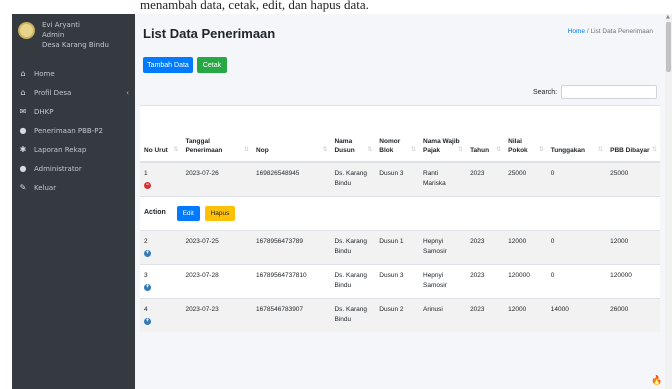  I want to click on cell-nilai-pokok: 120000, so click(525, 280).